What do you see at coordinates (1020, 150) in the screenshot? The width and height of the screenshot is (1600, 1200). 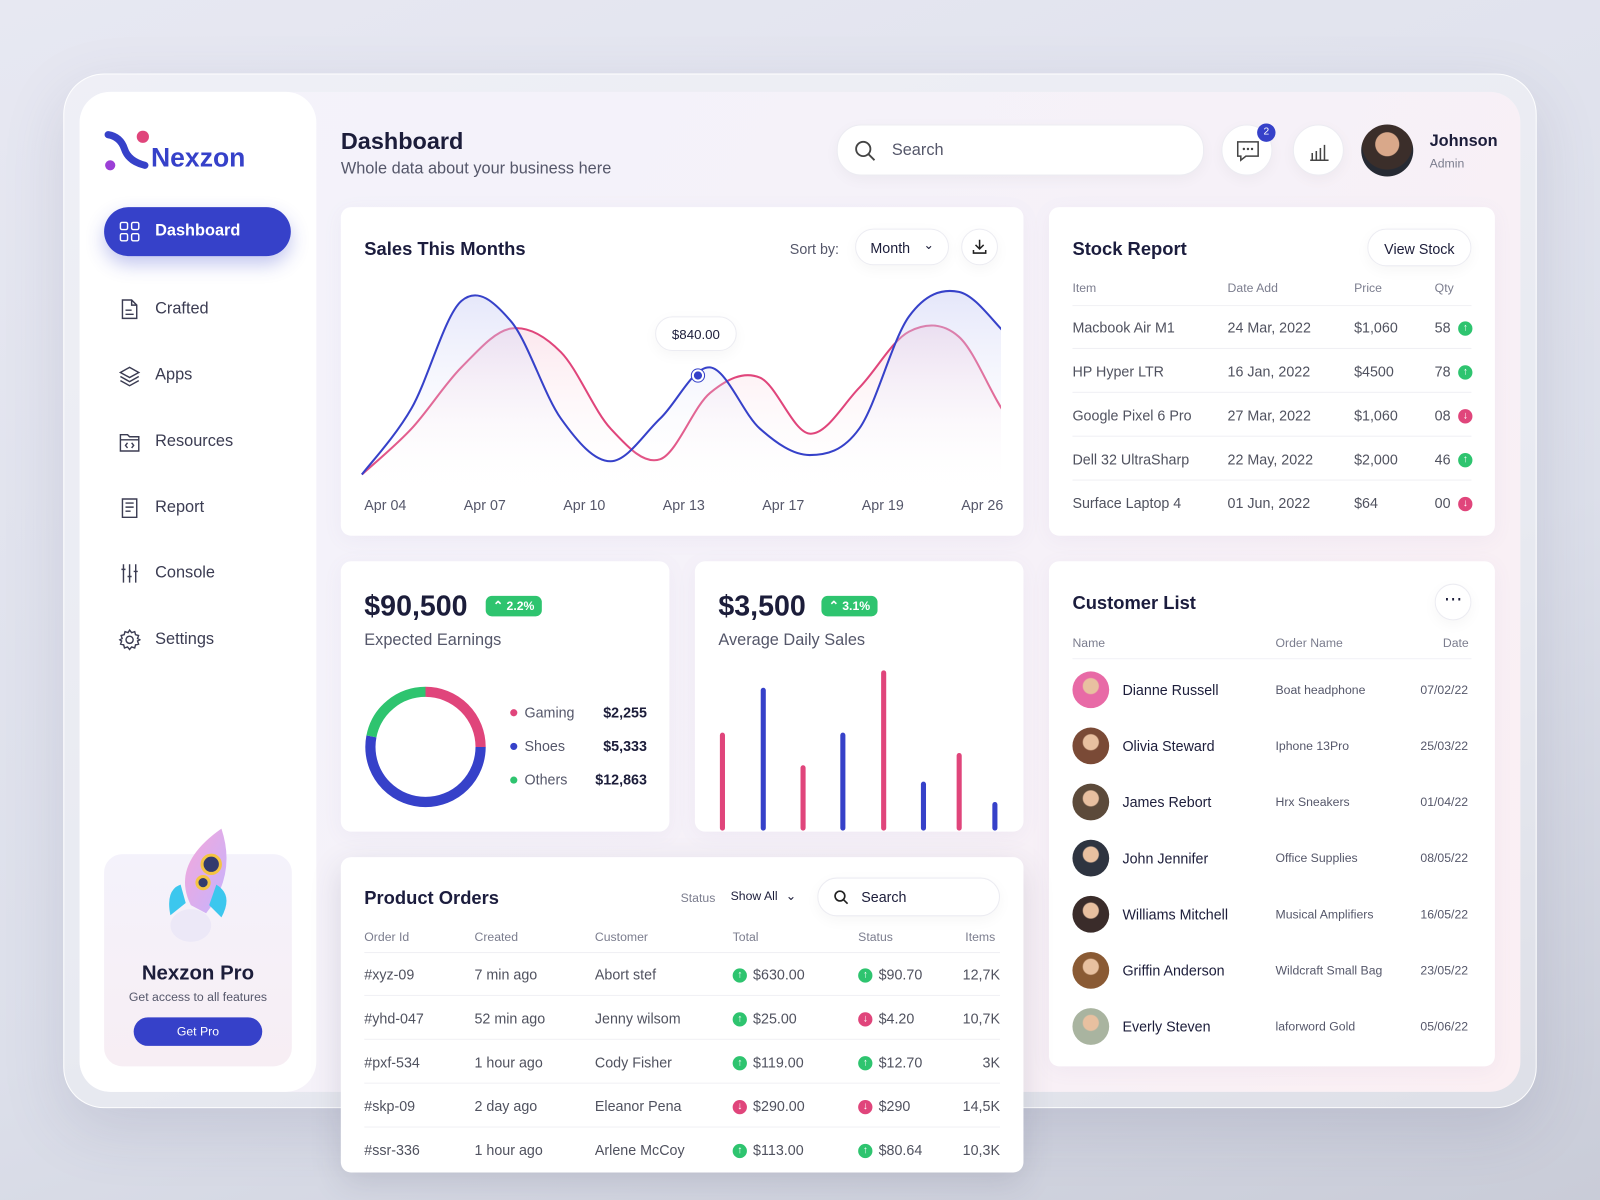 I see `search-input: Search` at bounding box center [1020, 150].